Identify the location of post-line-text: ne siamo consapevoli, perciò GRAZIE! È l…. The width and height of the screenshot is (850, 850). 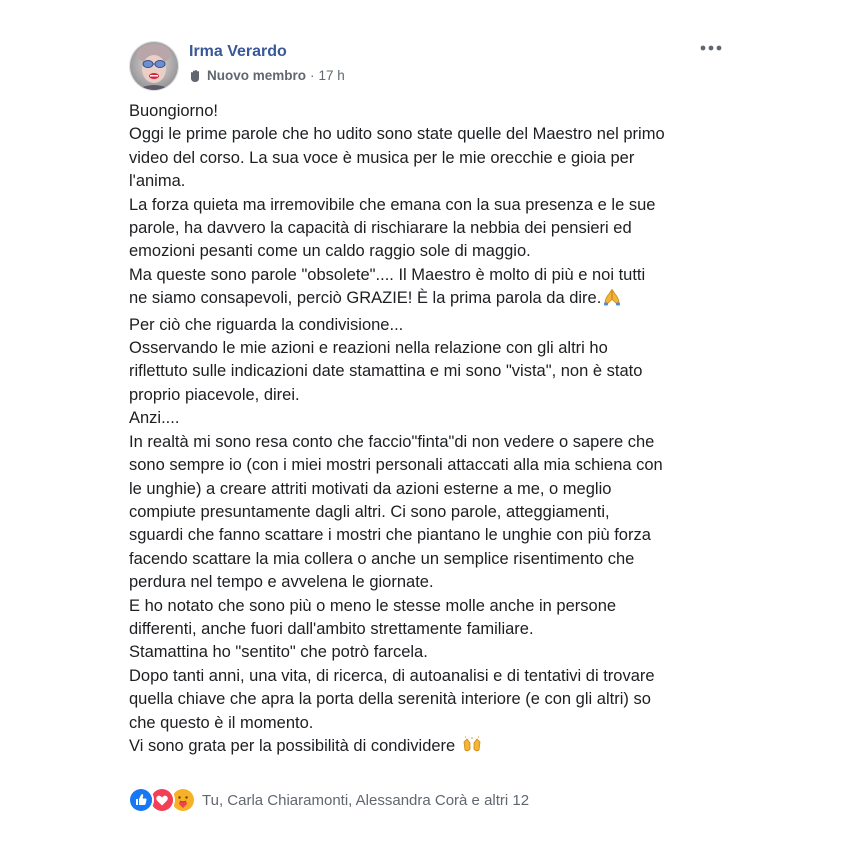
(365, 298).